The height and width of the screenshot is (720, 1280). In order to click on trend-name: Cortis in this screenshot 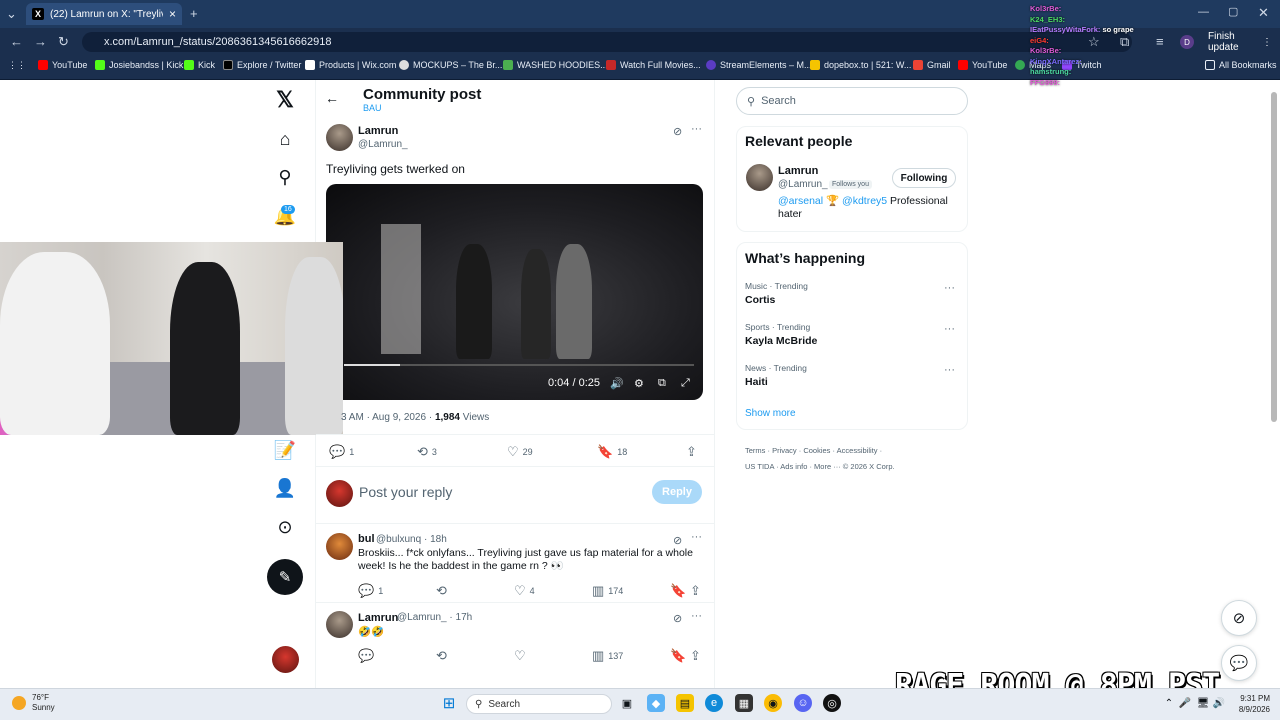, I will do `click(760, 300)`.